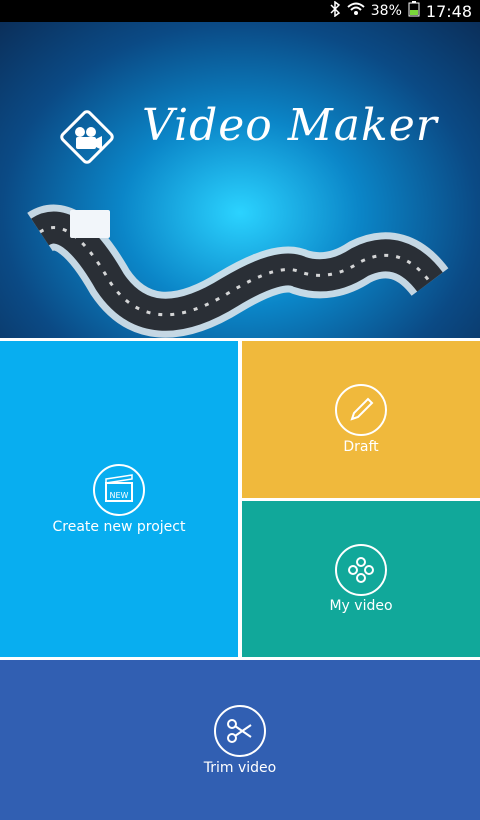  What do you see at coordinates (119, 495) in the screenshot?
I see `new-badge: NEW` at bounding box center [119, 495].